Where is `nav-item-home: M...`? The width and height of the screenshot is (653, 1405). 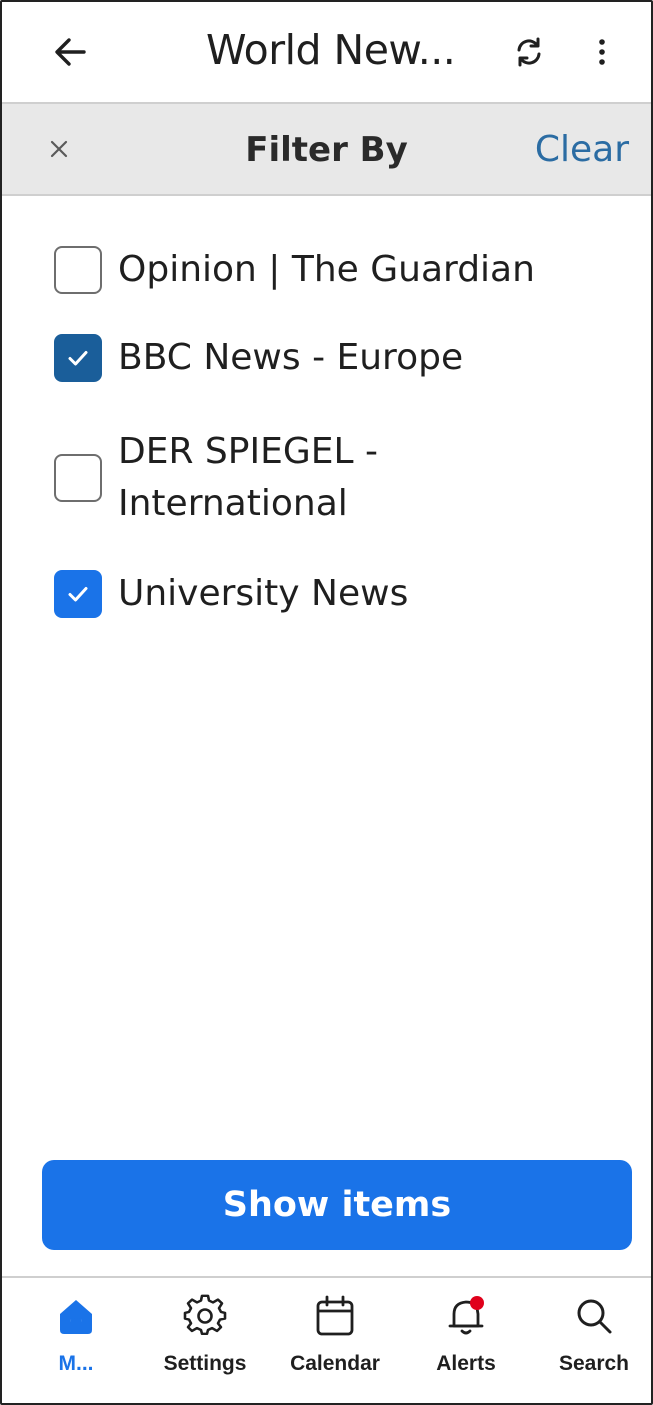 nav-item-home: M... is located at coordinates (76, 1340).